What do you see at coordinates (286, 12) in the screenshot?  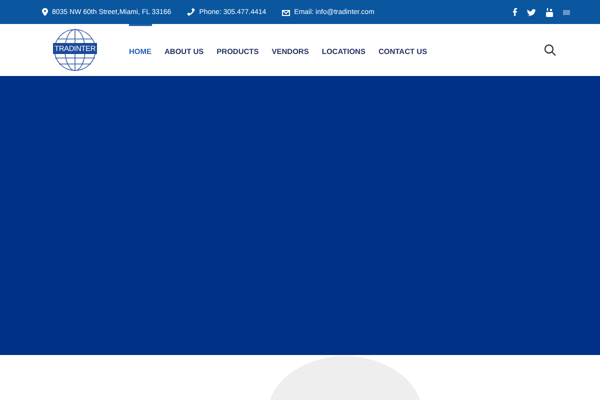 I see `envelope-icon` at bounding box center [286, 12].